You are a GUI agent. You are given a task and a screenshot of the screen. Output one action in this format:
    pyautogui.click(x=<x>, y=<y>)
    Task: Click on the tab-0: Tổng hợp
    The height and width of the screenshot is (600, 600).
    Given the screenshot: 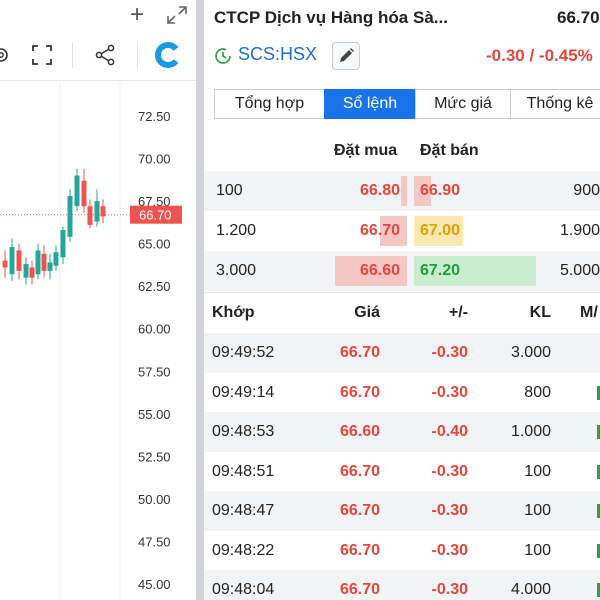 What is the action you would take?
    pyautogui.click(x=269, y=104)
    